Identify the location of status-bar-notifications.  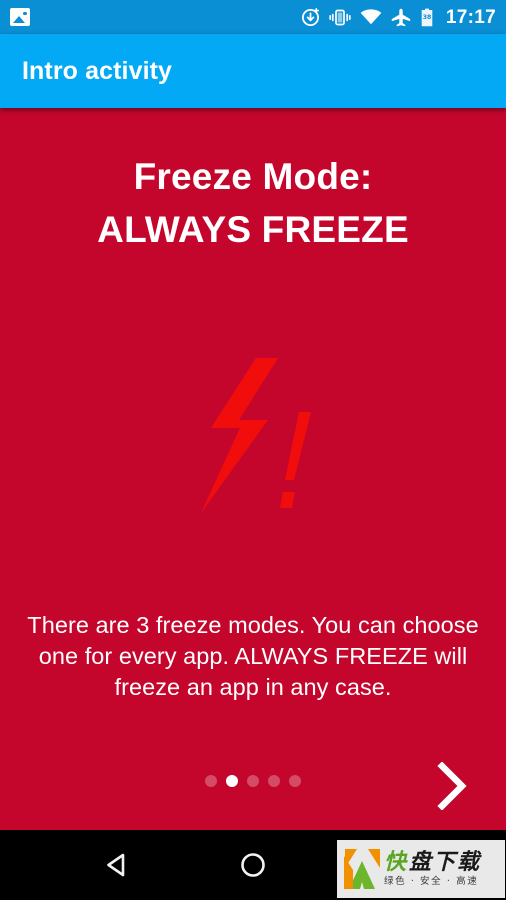
(20, 17).